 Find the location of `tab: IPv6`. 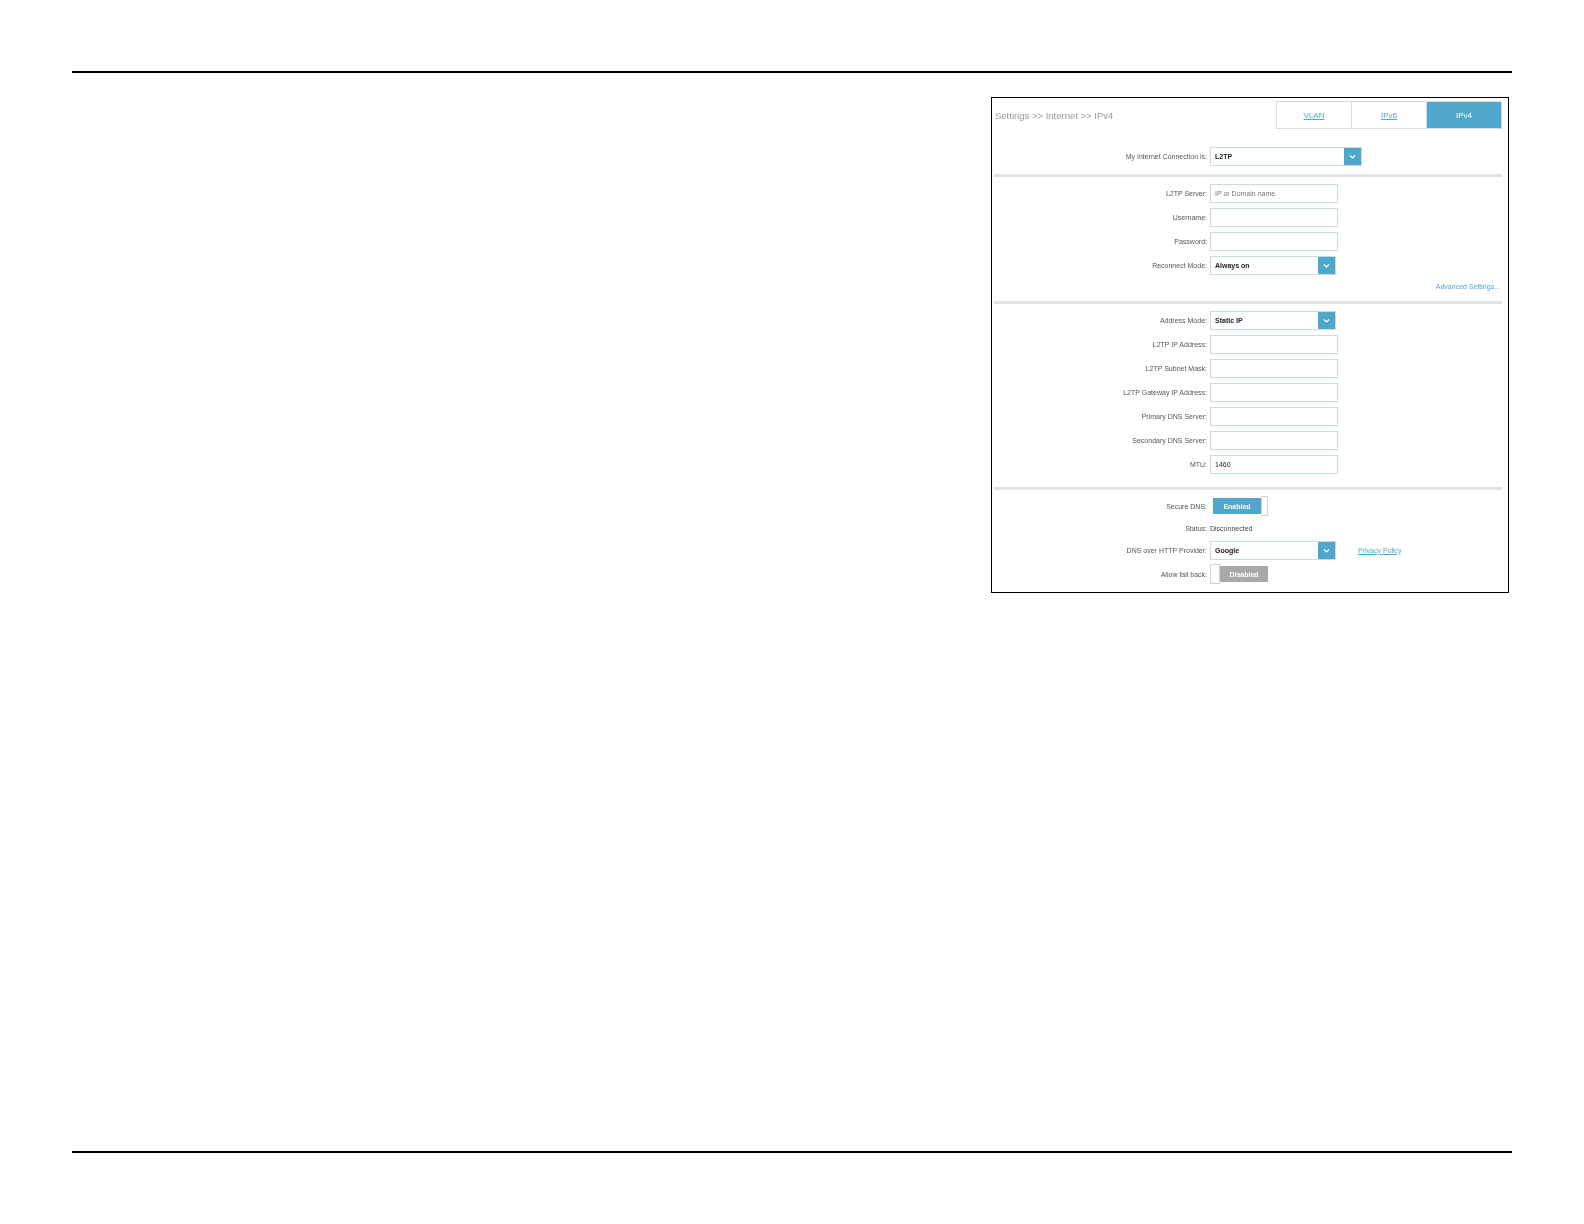

tab: IPv6 is located at coordinates (1389, 115).